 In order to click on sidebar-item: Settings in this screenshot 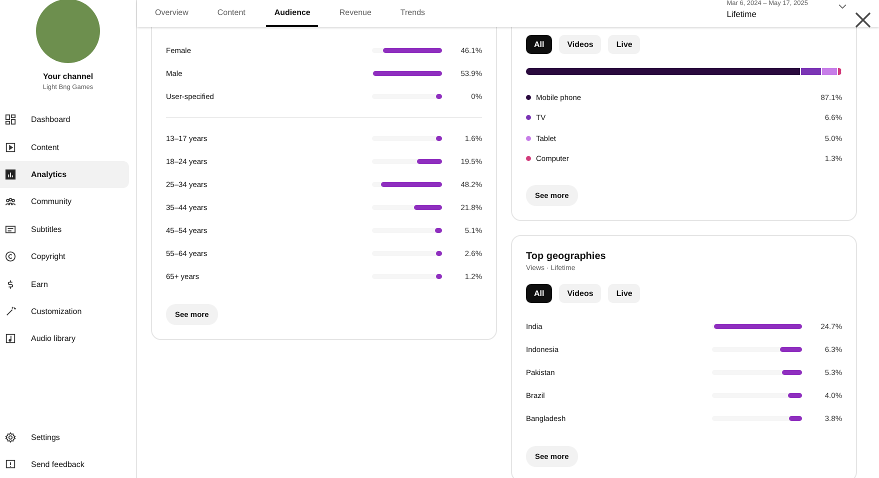, I will do `click(64, 437)`.